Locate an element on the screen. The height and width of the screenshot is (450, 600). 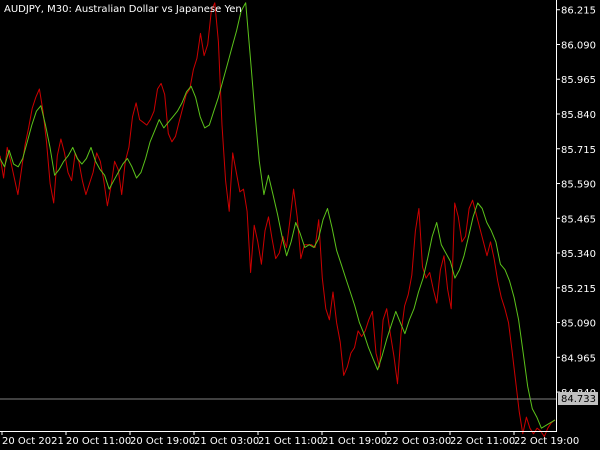
x-tick-label: 21 Oct 19:00 is located at coordinates (354, 441).